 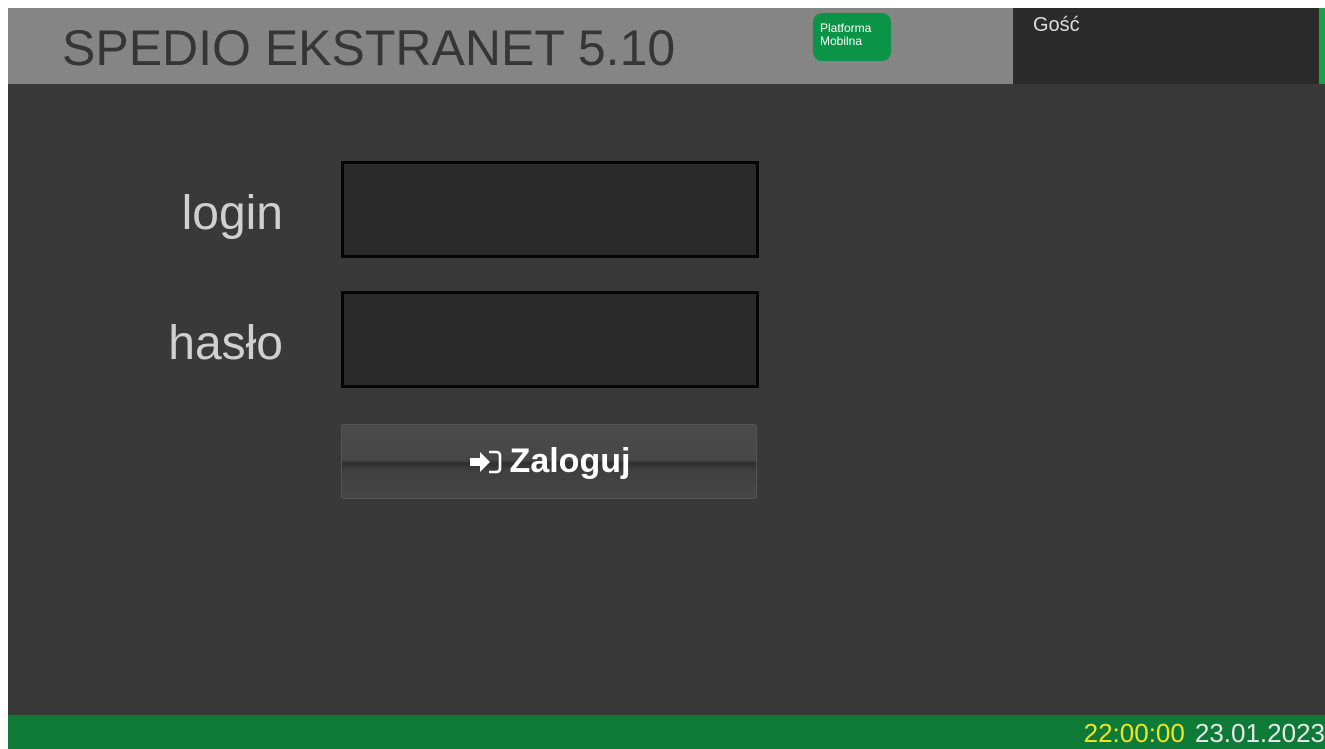 What do you see at coordinates (225, 343) in the screenshot?
I see `password-label: hasło` at bounding box center [225, 343].